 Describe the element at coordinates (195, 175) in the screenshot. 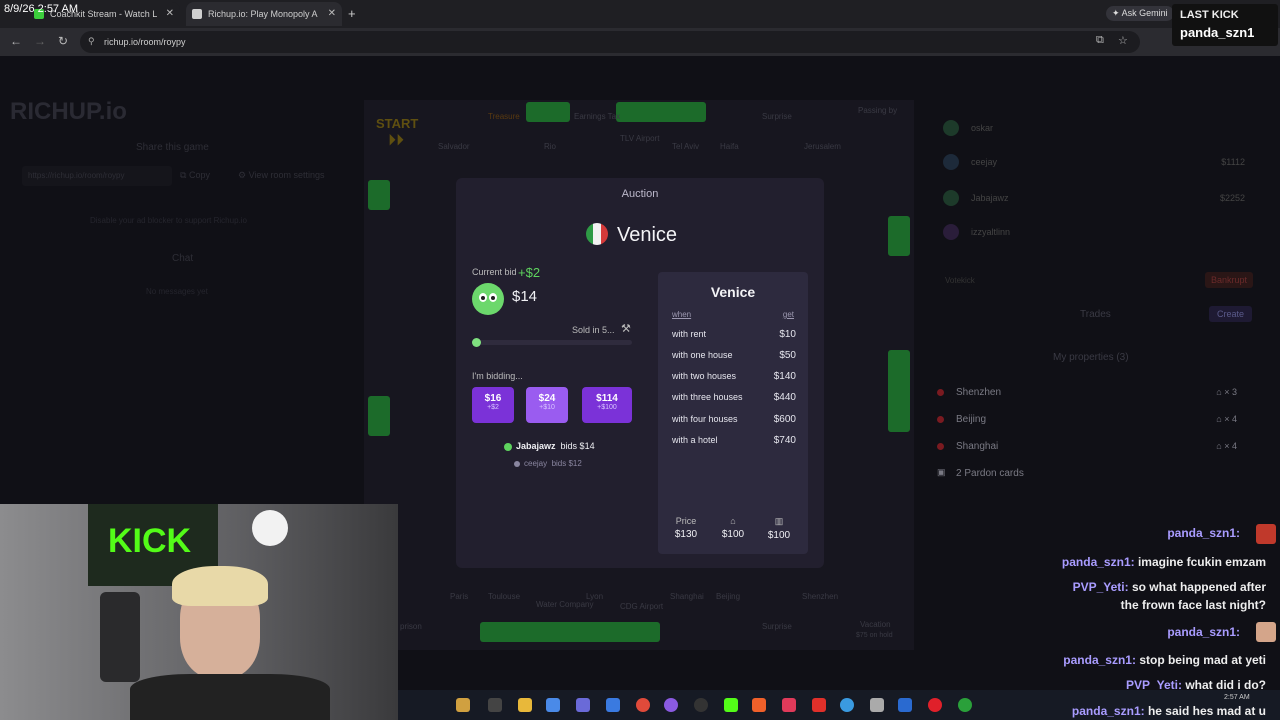

I see `copy-button: ⧉ Copy` at that location.